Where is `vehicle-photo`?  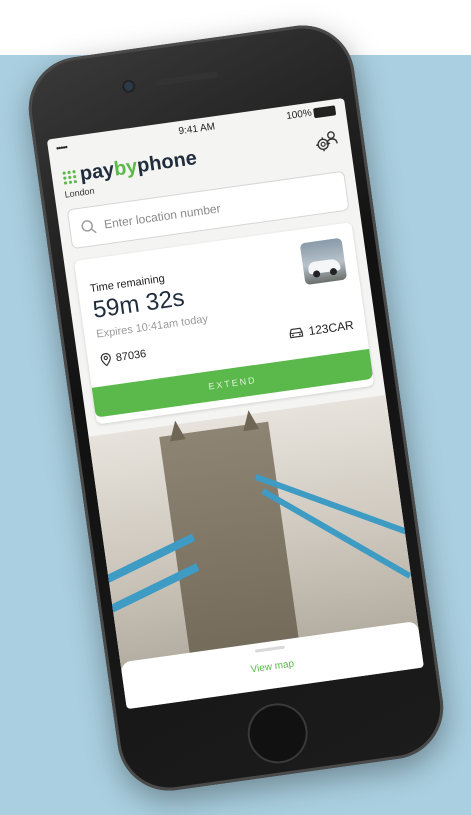 vehicle-photo is located at coordinates (323, 261).